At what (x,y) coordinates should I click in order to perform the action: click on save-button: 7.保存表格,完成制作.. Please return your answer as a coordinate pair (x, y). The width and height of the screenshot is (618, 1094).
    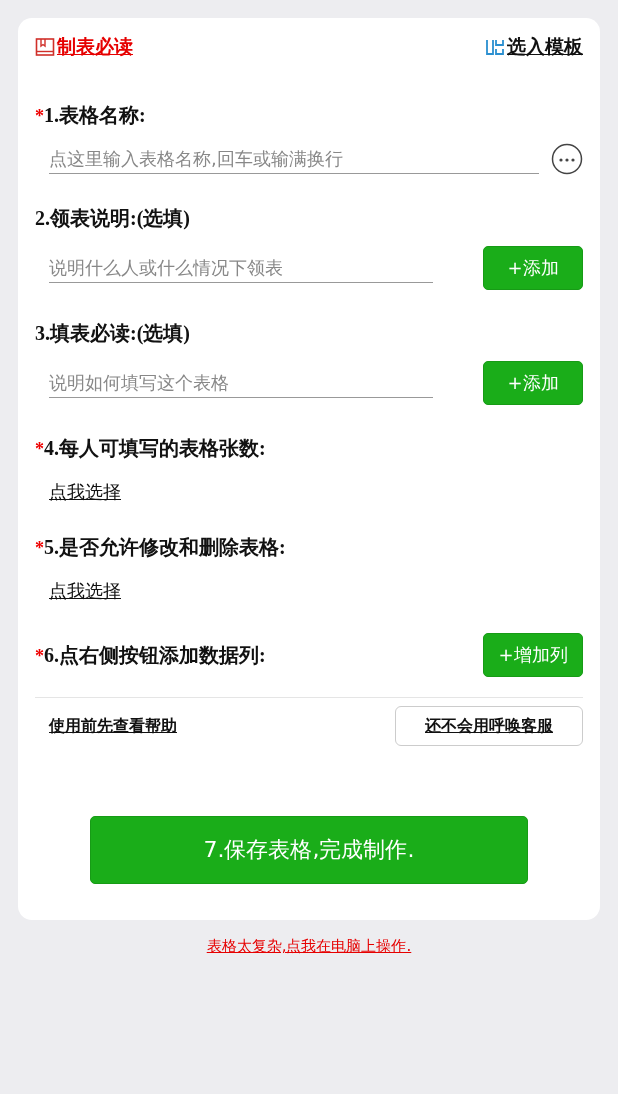
    Looking at the image, I should click on (309, 850).